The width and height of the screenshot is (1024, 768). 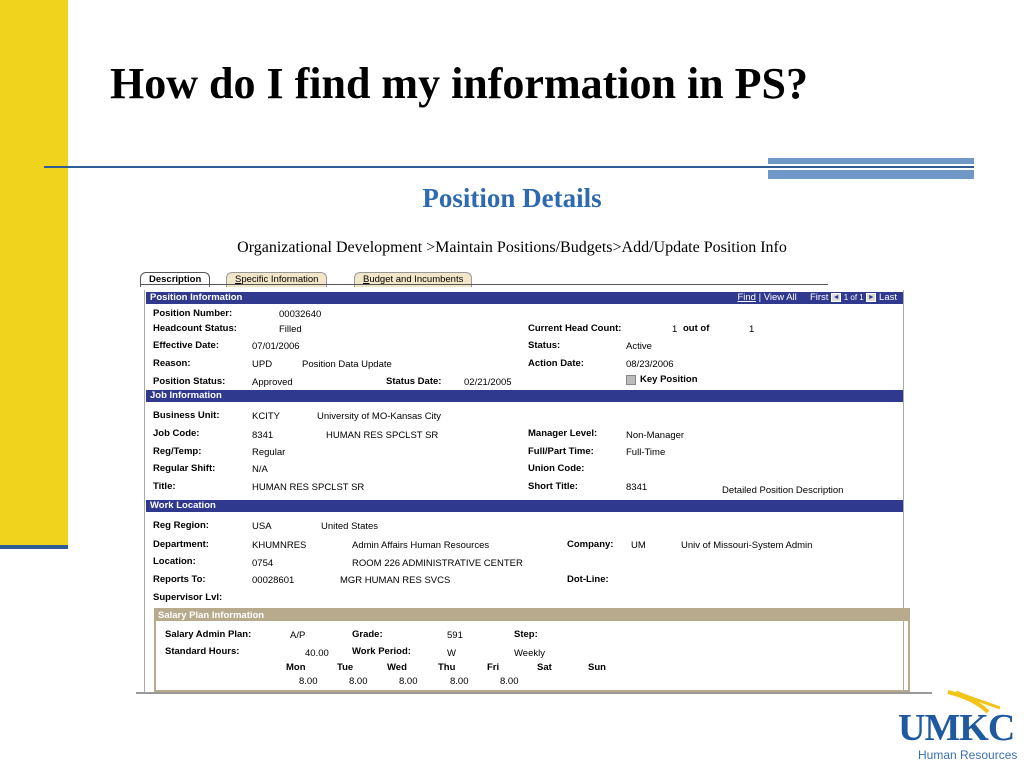 What do you see at coordinates (379, 416) in the screenshot?
I see `business-unit-desc: University of MO-Kansas City` at bounding box center [379, 416].